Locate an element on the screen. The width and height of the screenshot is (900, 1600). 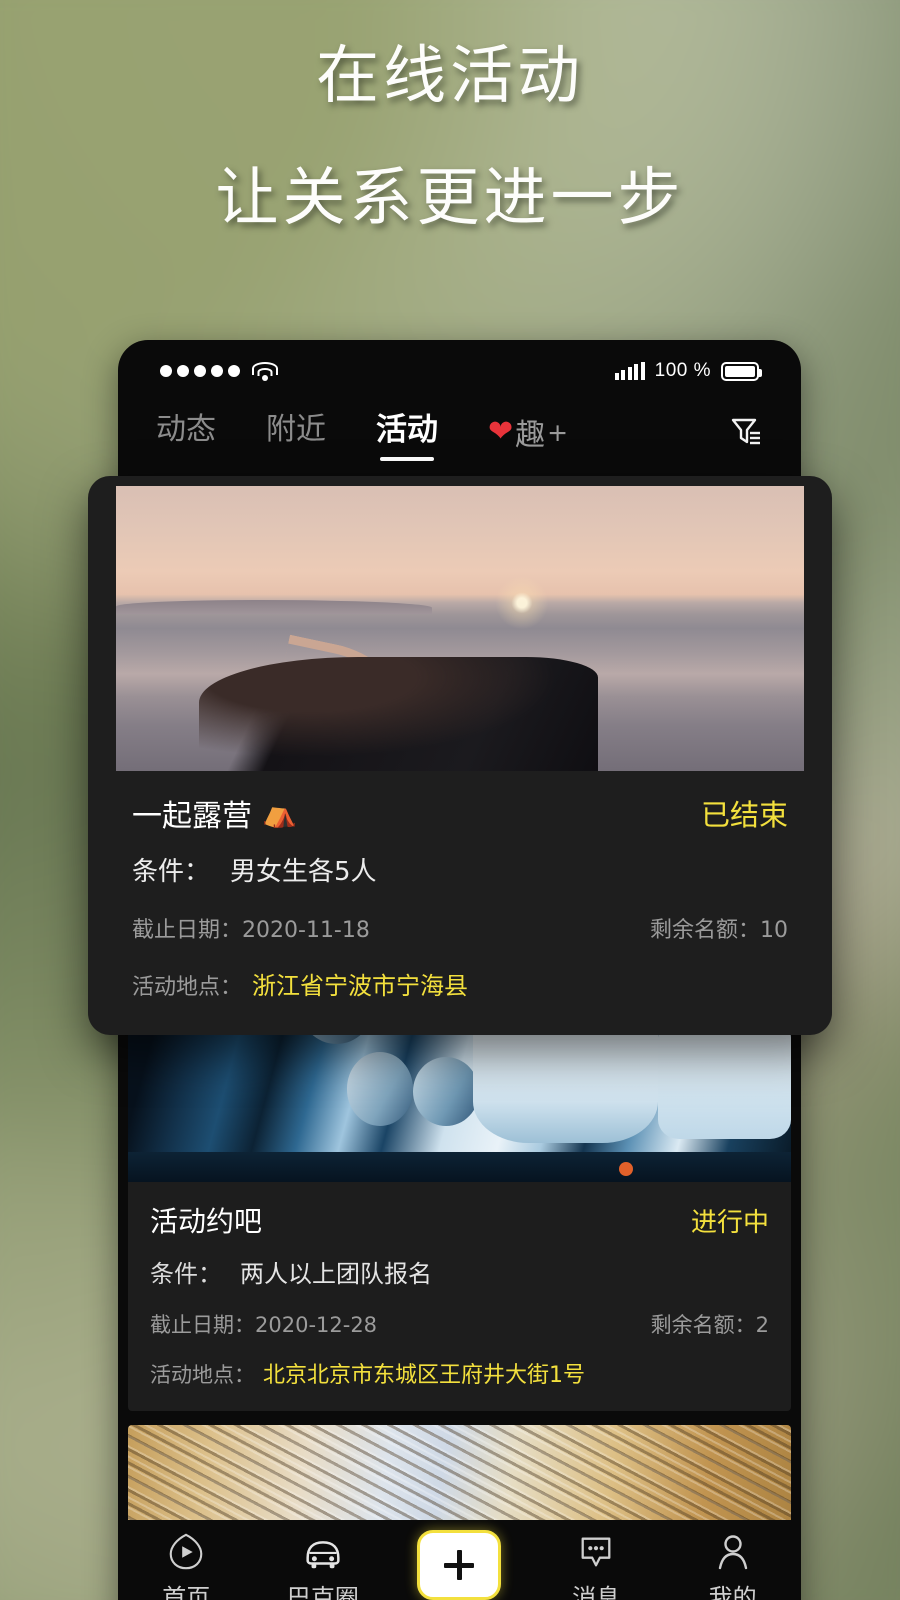
tab-huodong: 活动 is located at coordinates (407, 432).